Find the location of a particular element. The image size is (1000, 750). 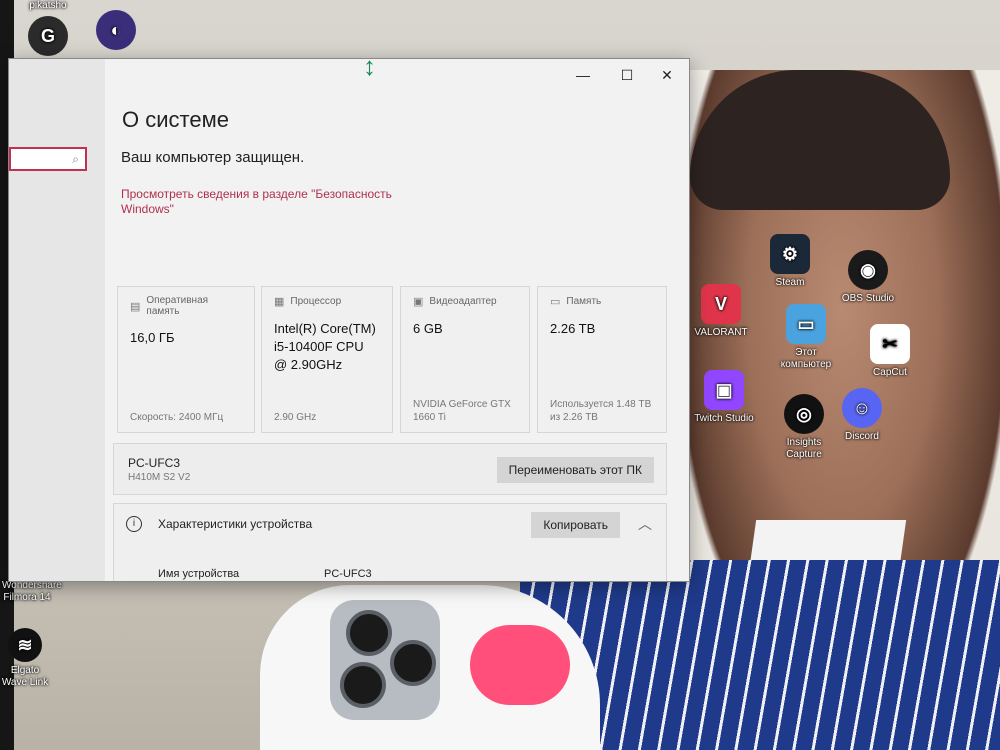

desktop-icon-obs: ◉ OBS Studio is located at coordinates (868, 277).